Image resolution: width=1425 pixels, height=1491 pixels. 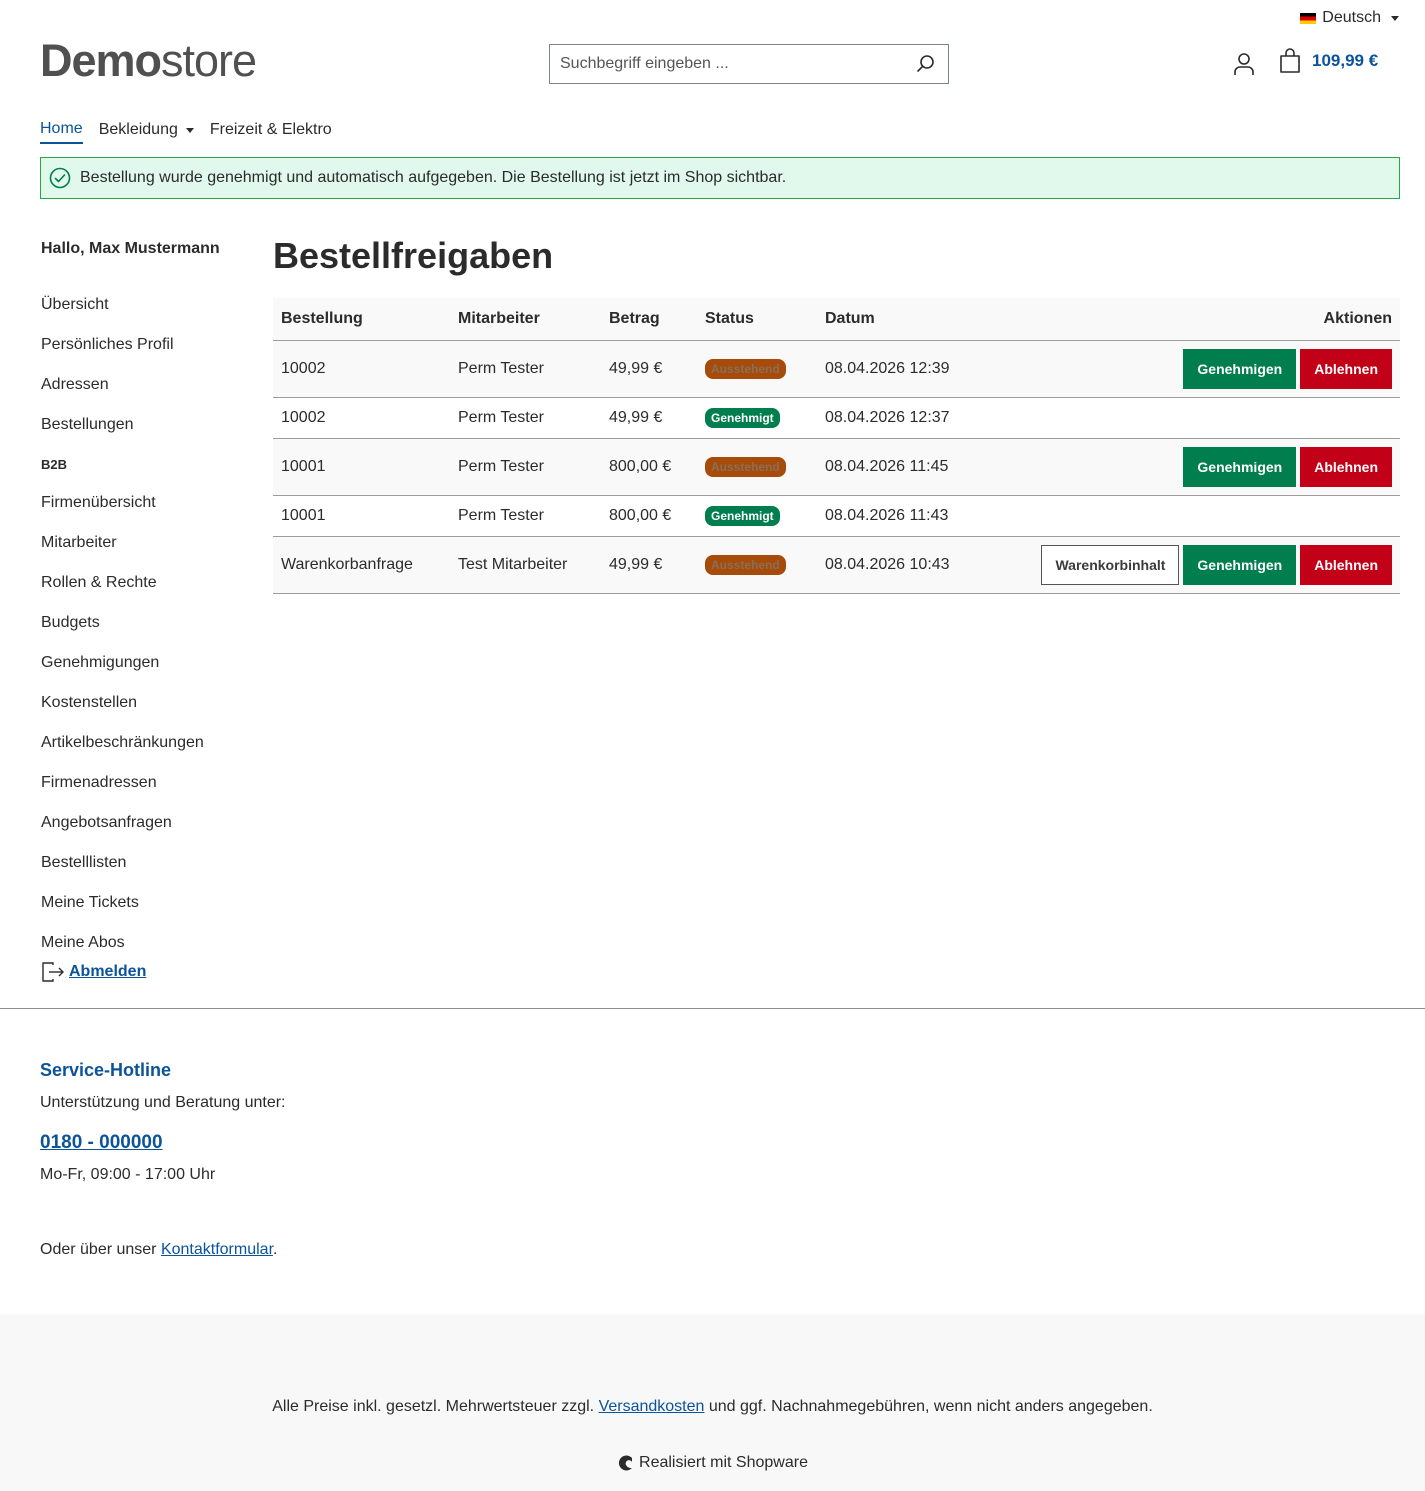 I want to click on nav-item-home: Home, so click(x=61, y=131).